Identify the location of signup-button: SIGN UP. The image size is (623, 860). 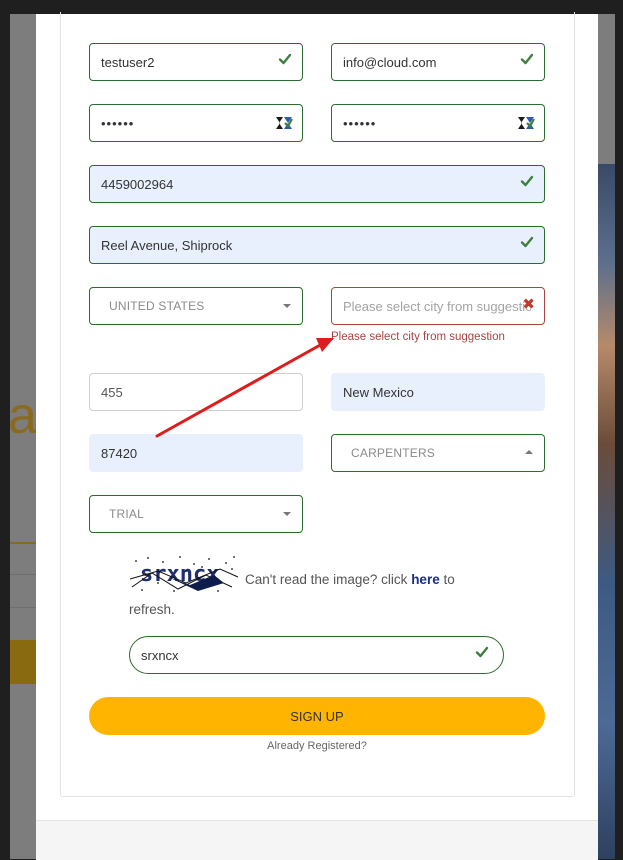
(317, 716).